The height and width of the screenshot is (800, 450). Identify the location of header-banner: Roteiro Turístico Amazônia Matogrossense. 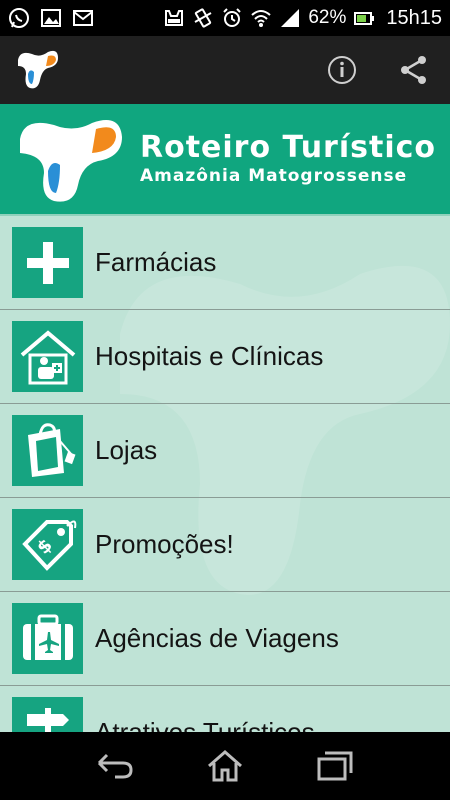
(225, 160).